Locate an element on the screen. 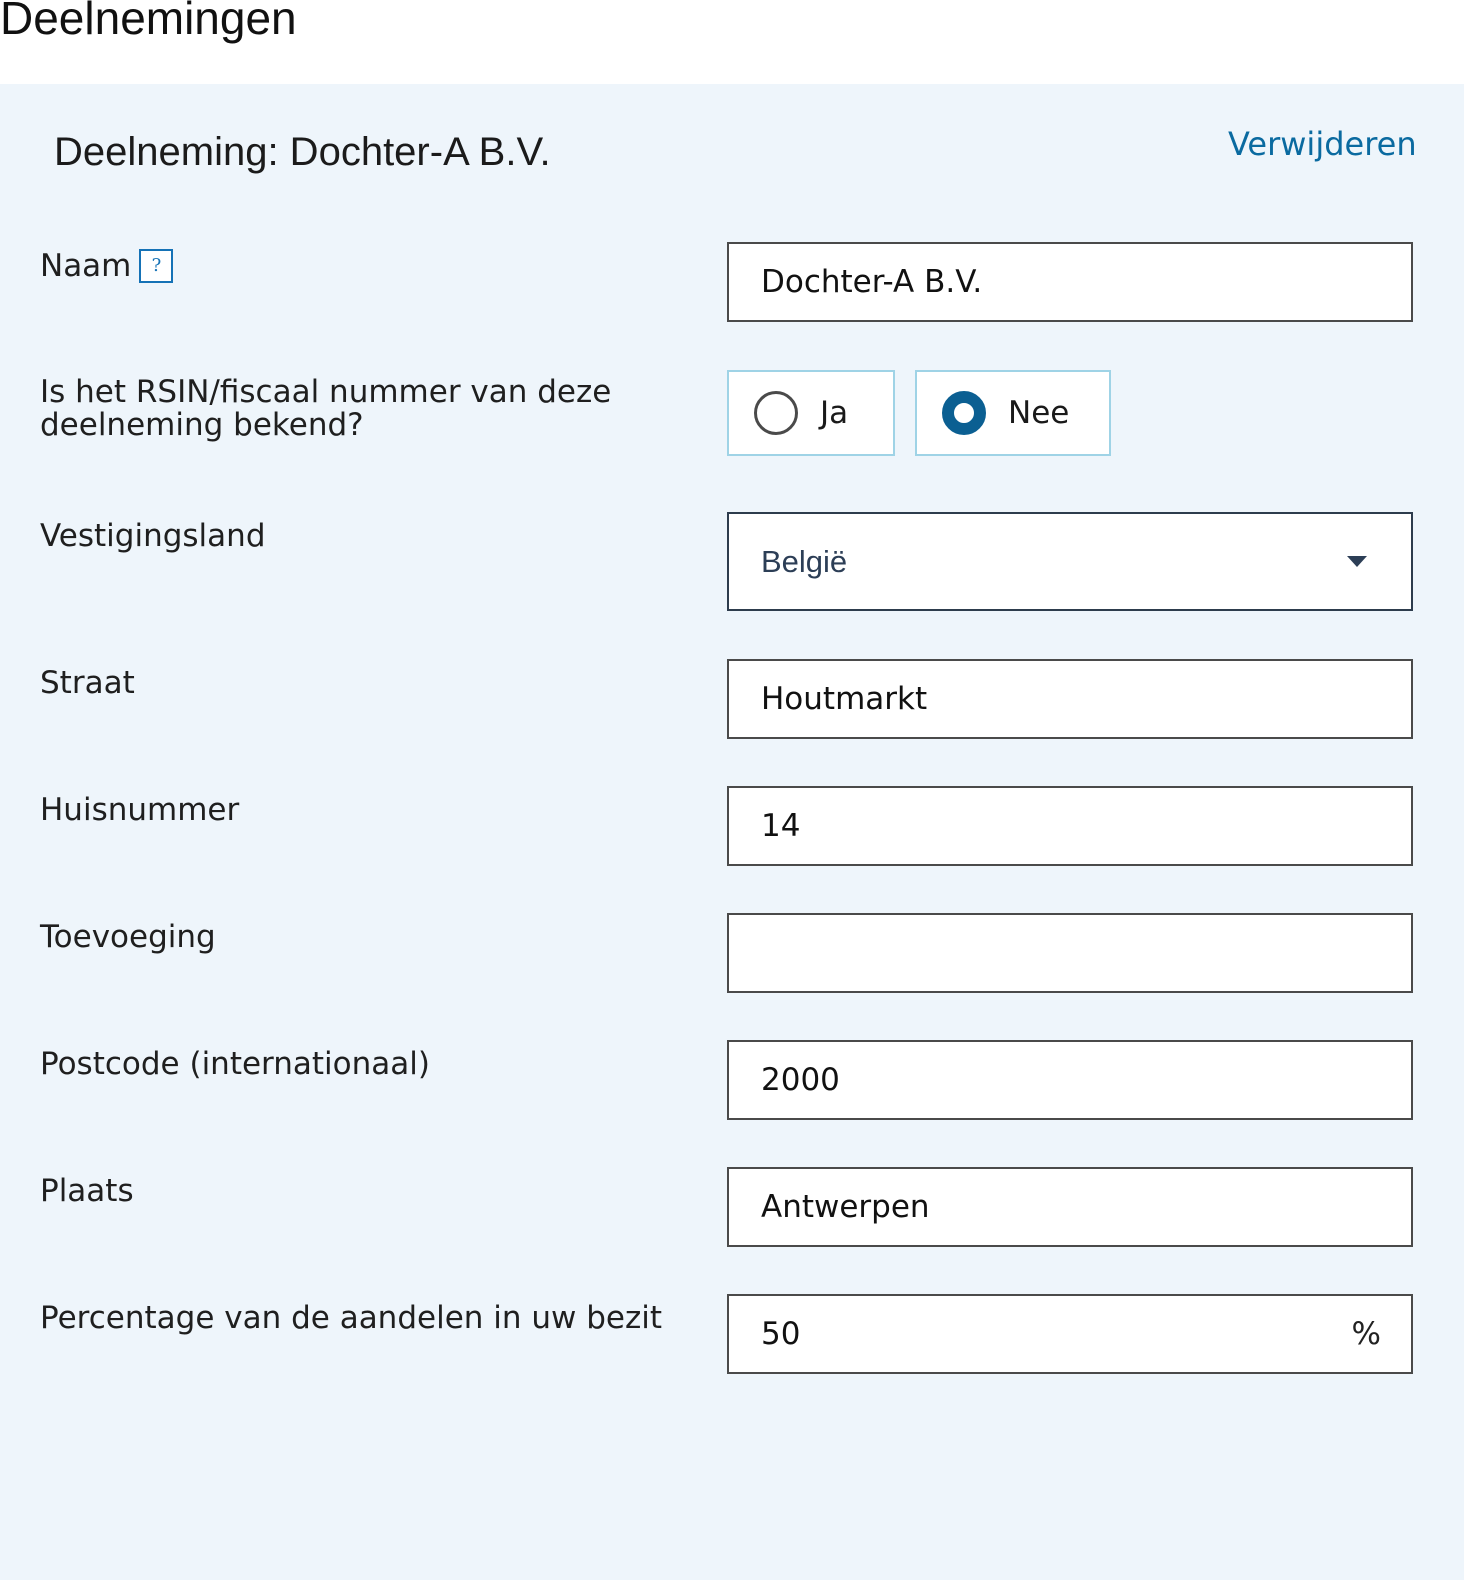  postcode-value: 2000 is located at coordinates (800, 1080).